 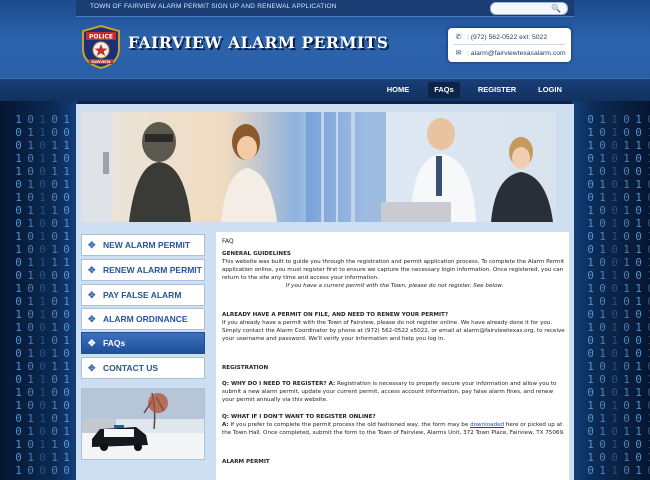 I want to click on nav-login: LOGIN, so click(x=550, y=90).